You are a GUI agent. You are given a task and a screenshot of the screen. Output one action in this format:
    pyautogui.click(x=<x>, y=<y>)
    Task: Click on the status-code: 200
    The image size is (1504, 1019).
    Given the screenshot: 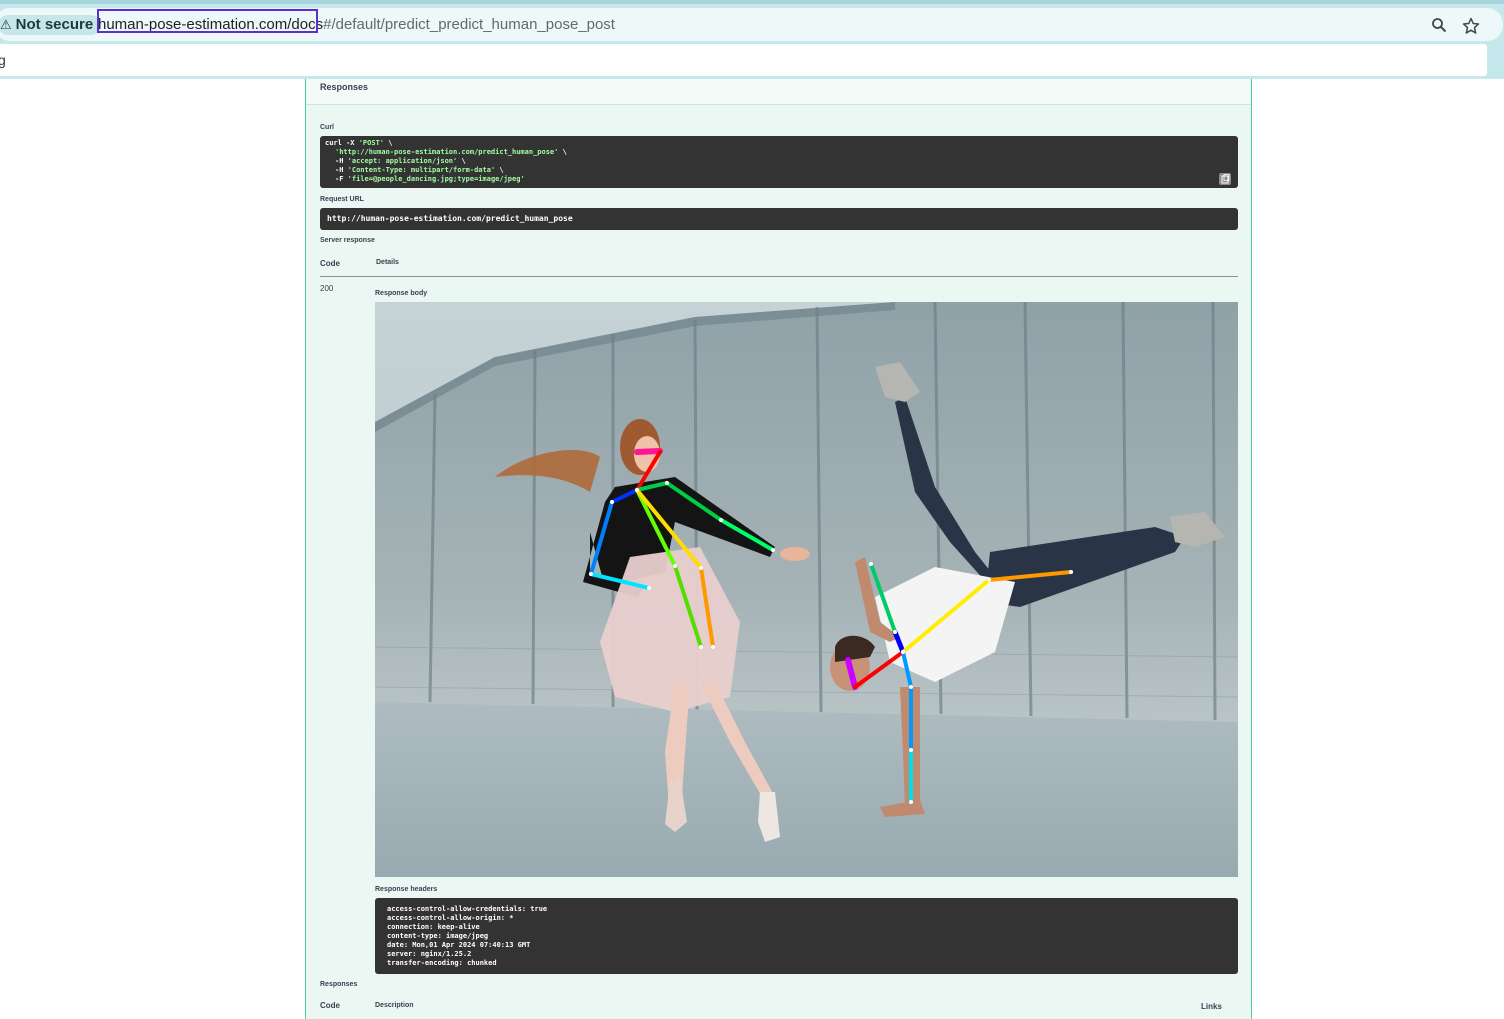 What is the action you would take?
    pyautogui.click(x=327, y=288)
    